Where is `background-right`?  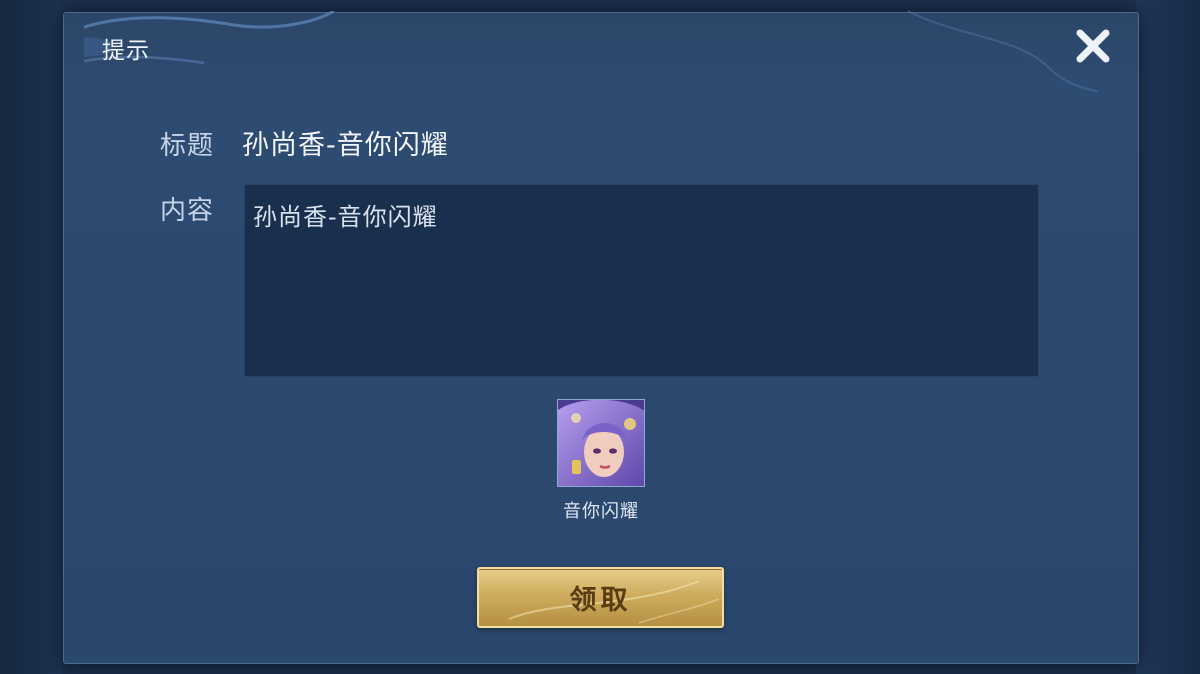
background-right is located at coordinates (1168, 337).